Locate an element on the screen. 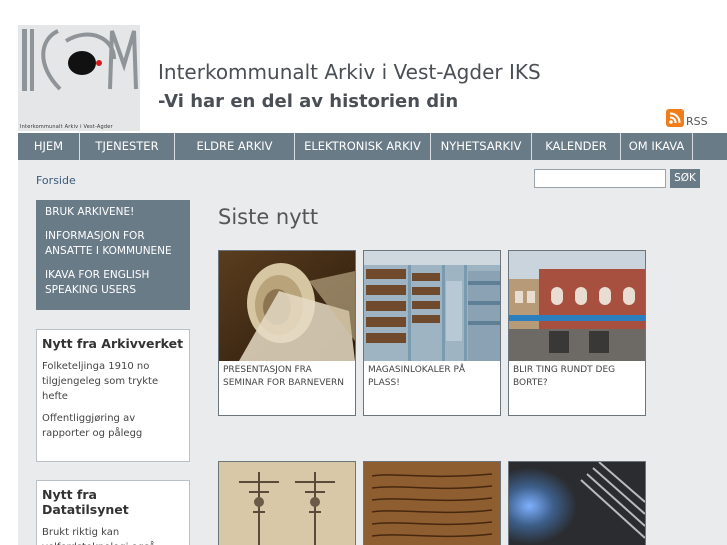  nav-item-tjenester: TJENESTER is located at coordinates (127, 146).